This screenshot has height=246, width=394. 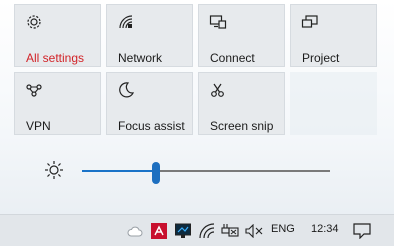 What do you see at coordinates (126, 22) in the screenshot?
I see `network-icon` at bounding box center [126, 22].